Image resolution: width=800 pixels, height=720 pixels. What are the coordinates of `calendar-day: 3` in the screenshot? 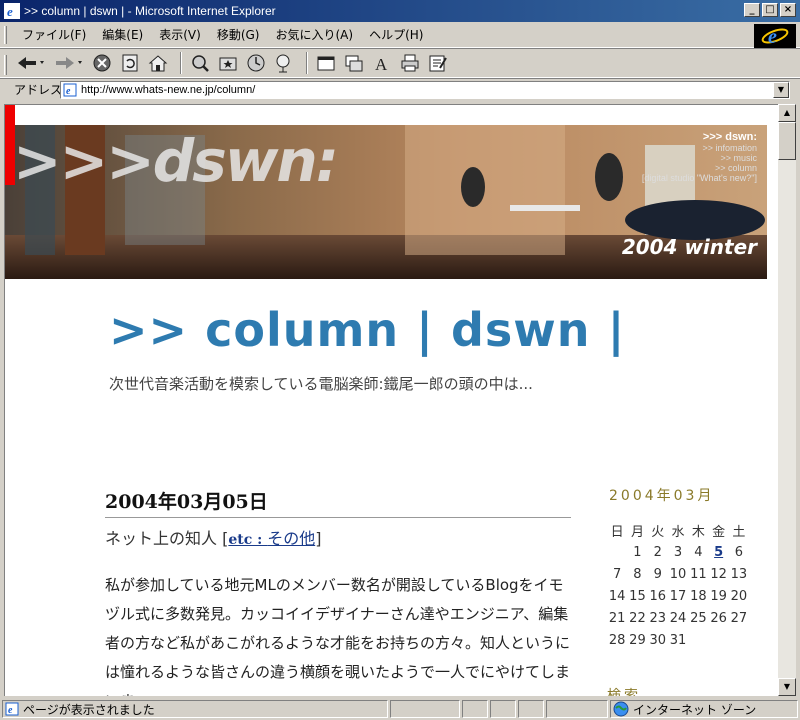 It's located at (678, 552).